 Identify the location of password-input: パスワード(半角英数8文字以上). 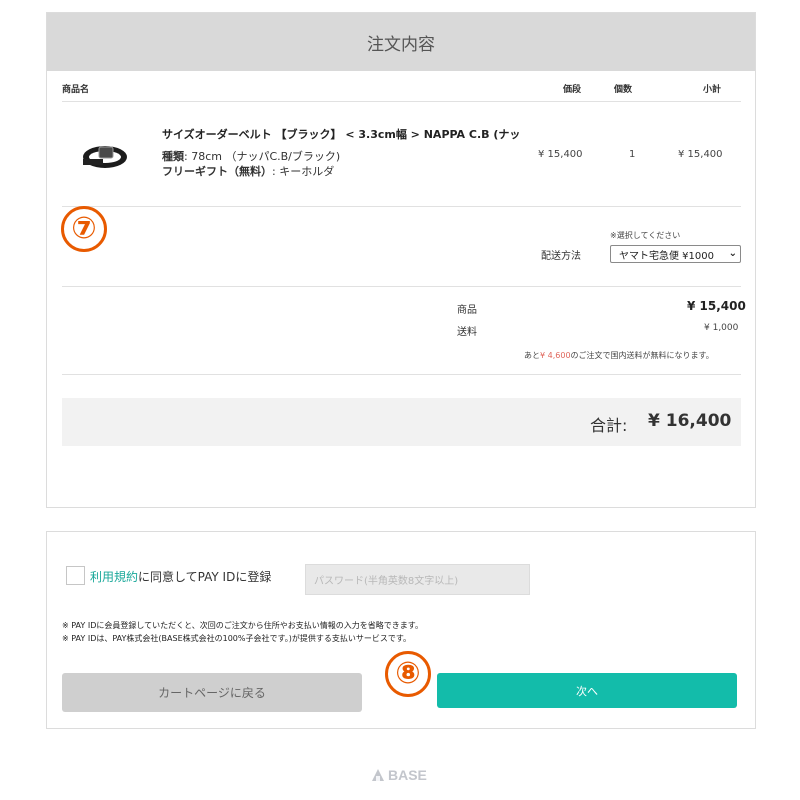
(417, 579).